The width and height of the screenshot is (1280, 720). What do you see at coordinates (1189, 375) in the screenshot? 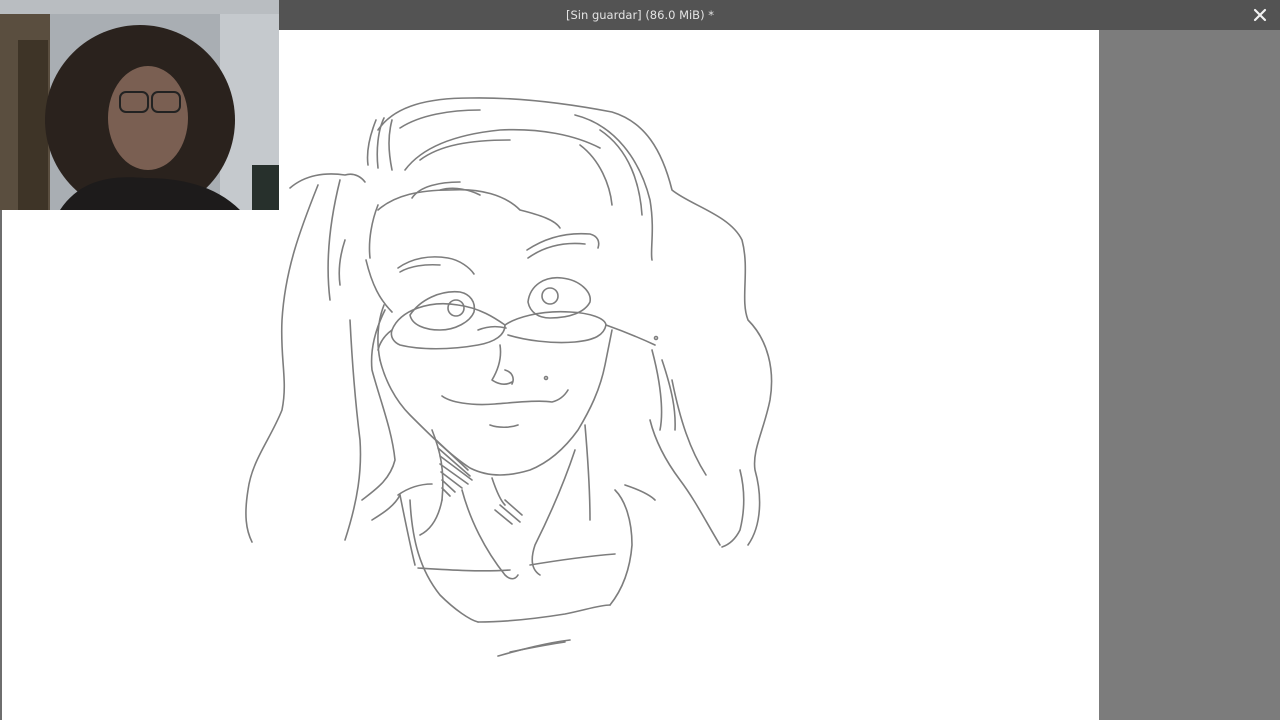
I see `side-panel` at bounding box center [1189, 375].